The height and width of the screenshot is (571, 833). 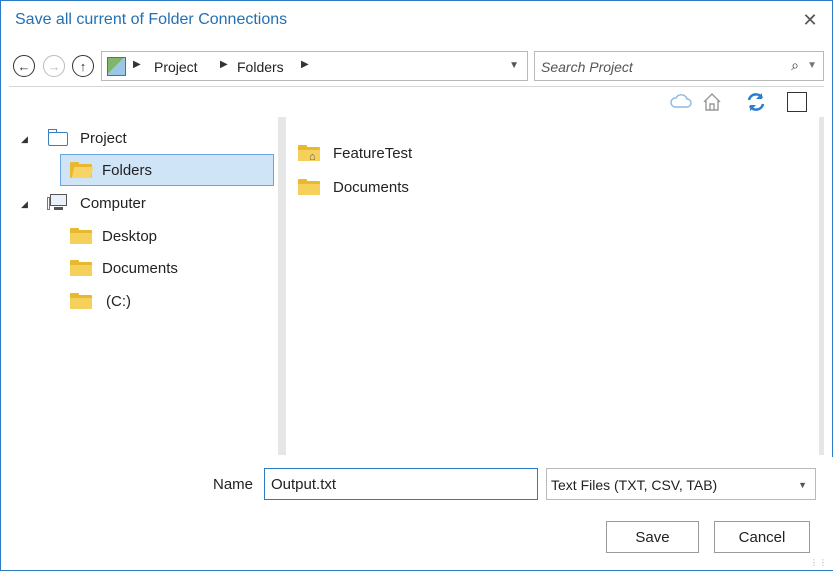 What do you see at coordinates (83, 66) in the screenshot?
I see `up-arrow-icon: ↑` at bounding box center [83, 66].